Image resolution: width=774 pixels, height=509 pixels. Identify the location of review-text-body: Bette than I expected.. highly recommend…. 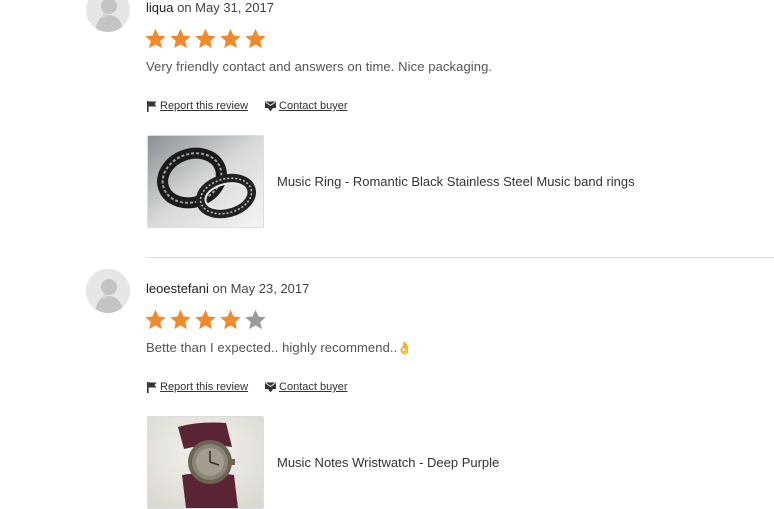
(272, 347).